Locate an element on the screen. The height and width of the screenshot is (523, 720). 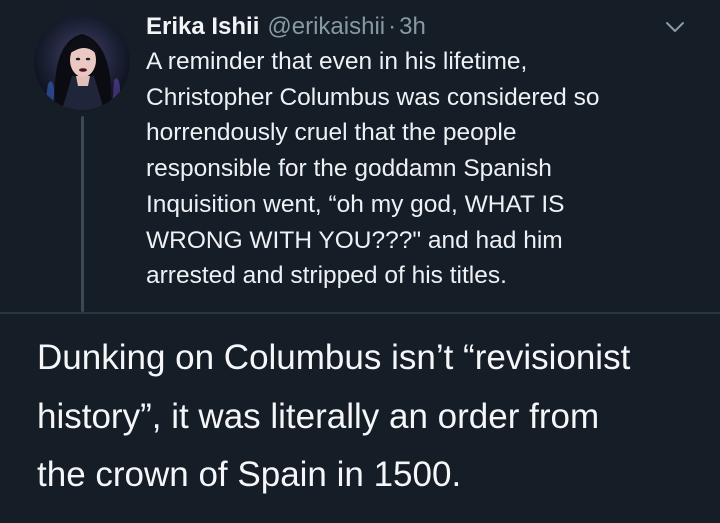
chevron-down-icon is located at coordinates (675, 27).